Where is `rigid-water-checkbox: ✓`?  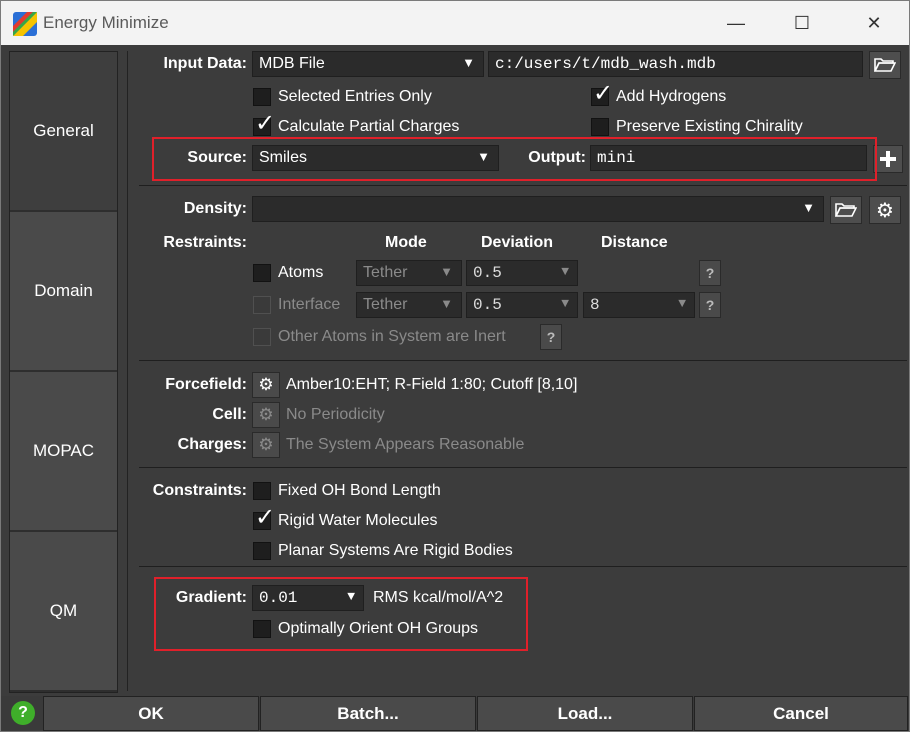 rigid-water-checkbox: ✓ is located at coordinates (264, 517).